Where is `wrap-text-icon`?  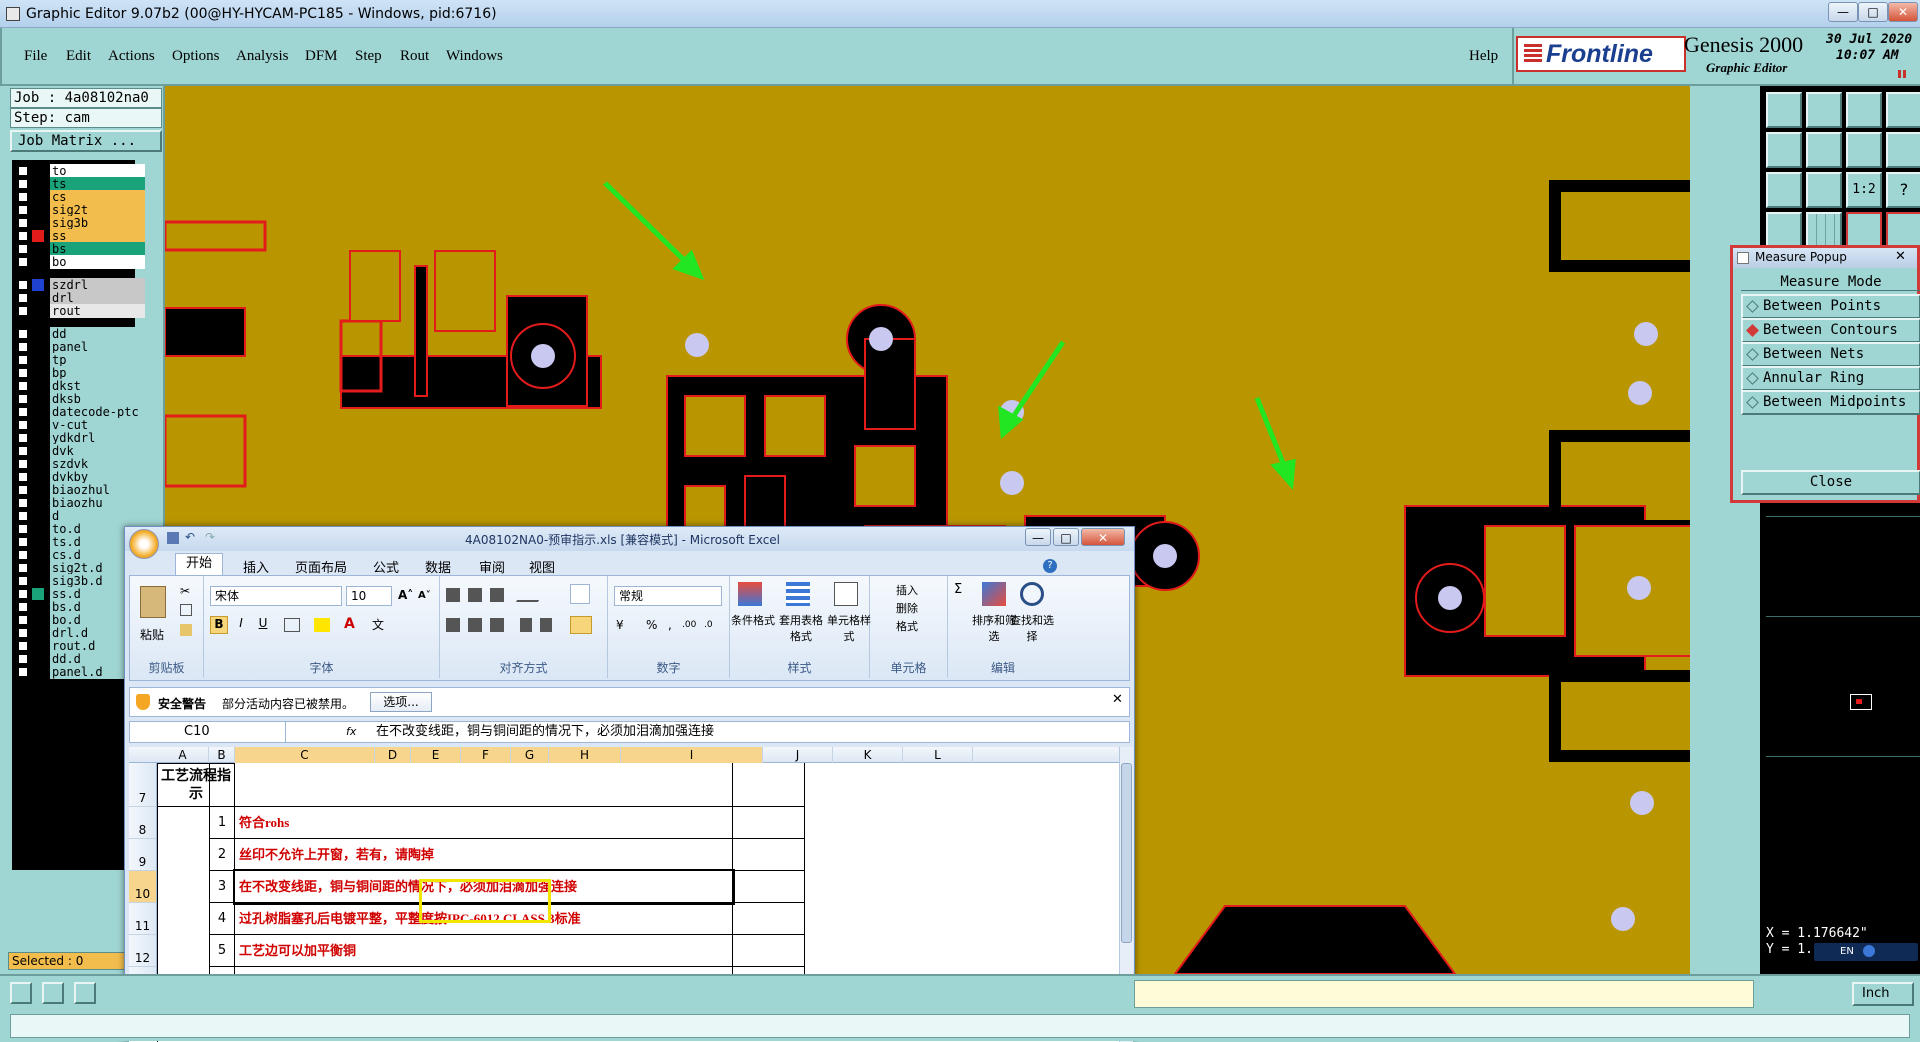
wrap-text-icon is located at coordinates (580, 594).